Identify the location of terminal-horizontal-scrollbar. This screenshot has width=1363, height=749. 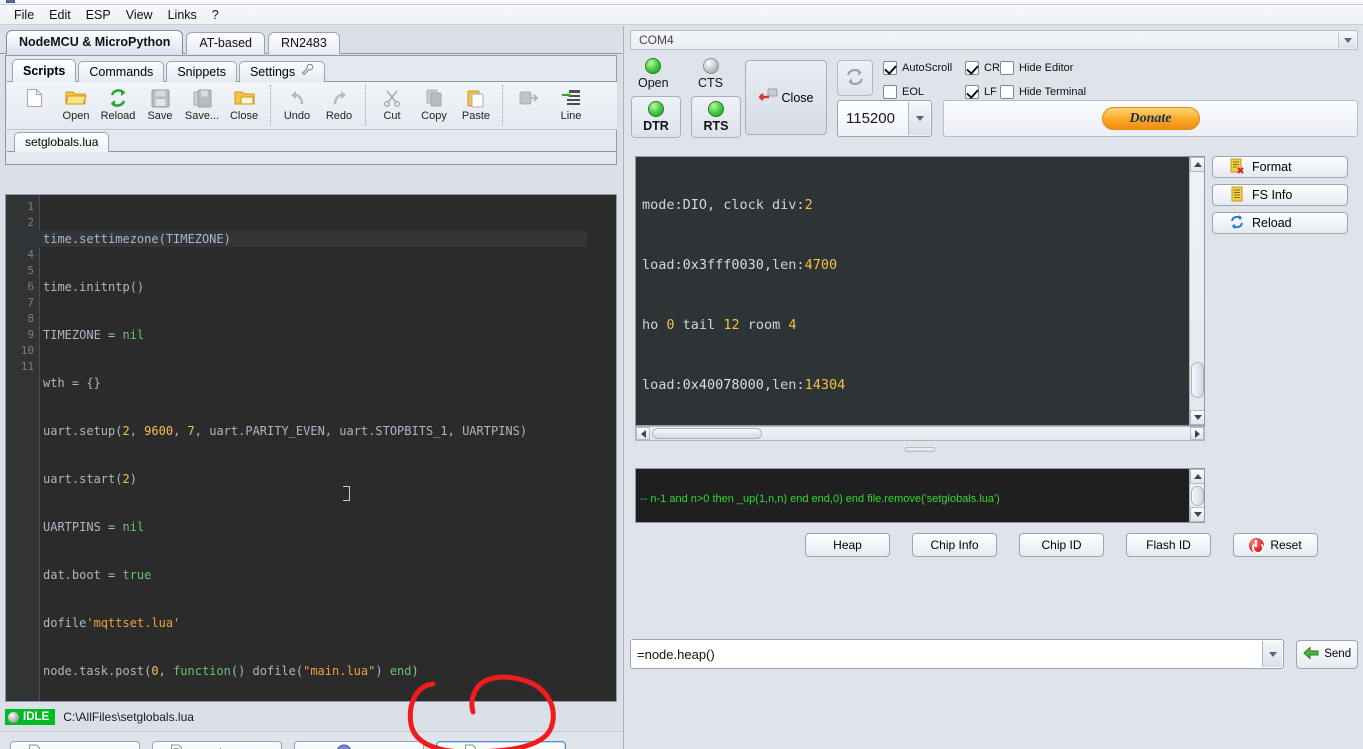
(920, 433).